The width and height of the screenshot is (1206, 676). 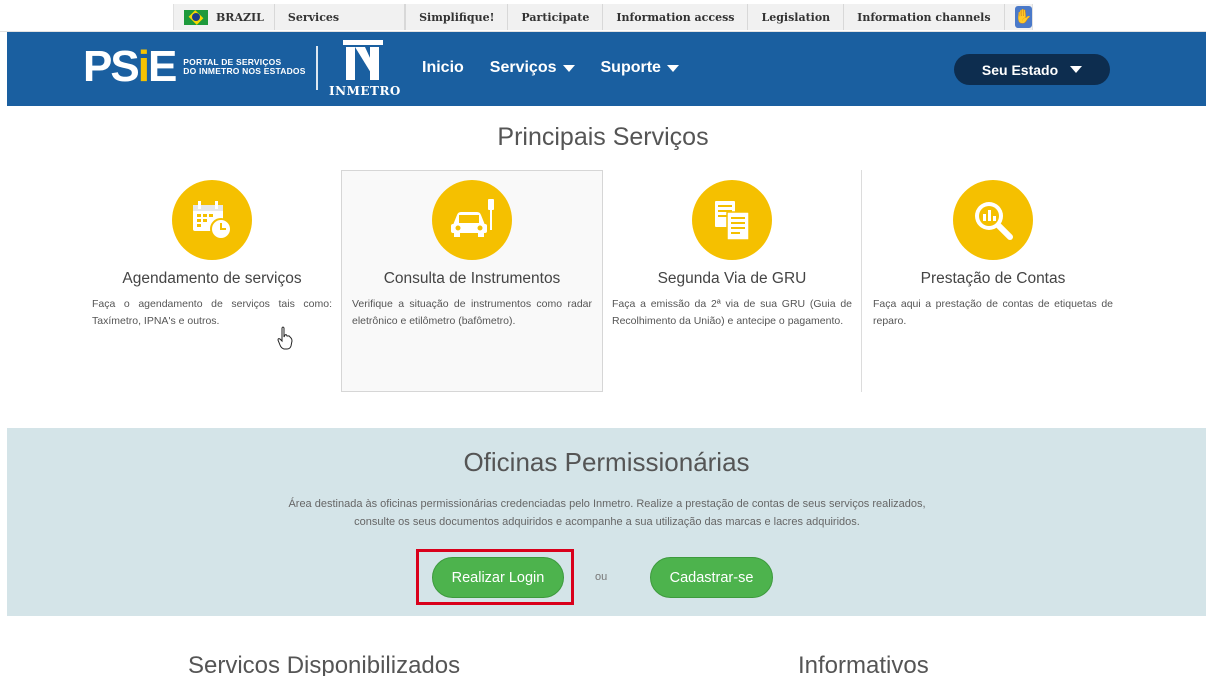 I want to click on gov-link-legislation: Legislation, so click(x=796, y=17).